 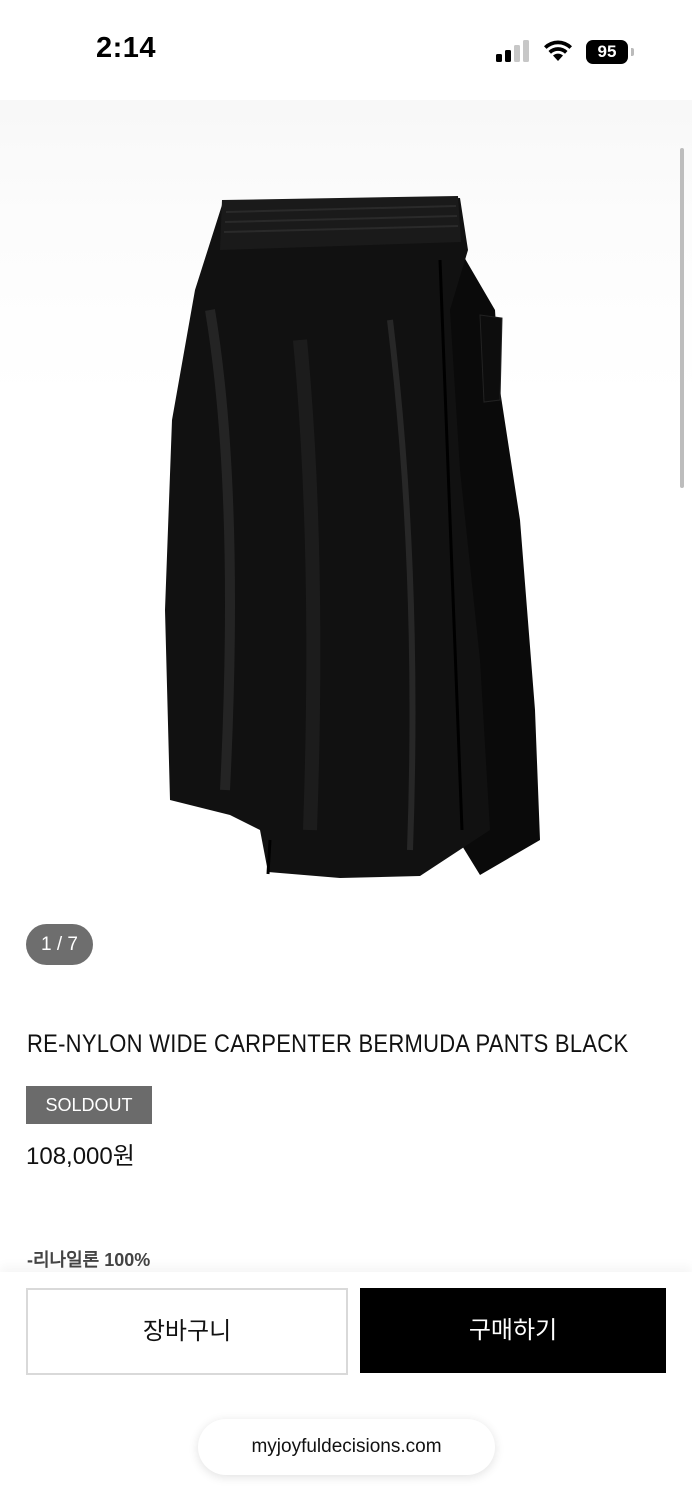 I want to click on scrollbar, so click(x=682, y=318).